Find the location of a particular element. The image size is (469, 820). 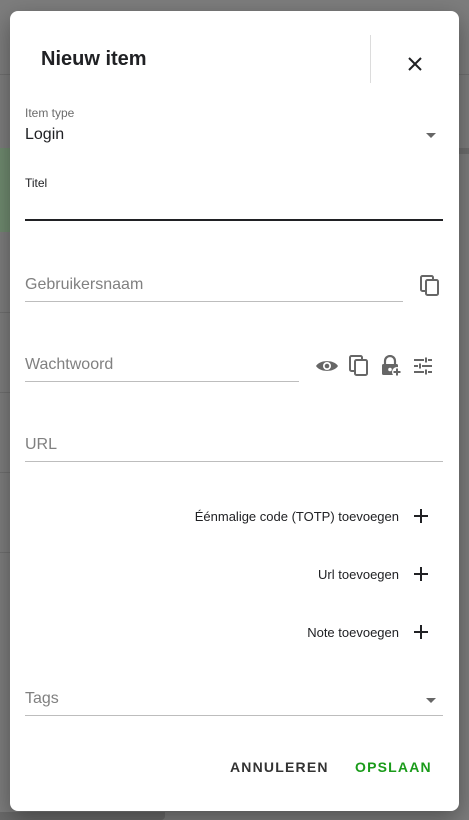

url-placeholder: URL is located at coordinates (41, 444).